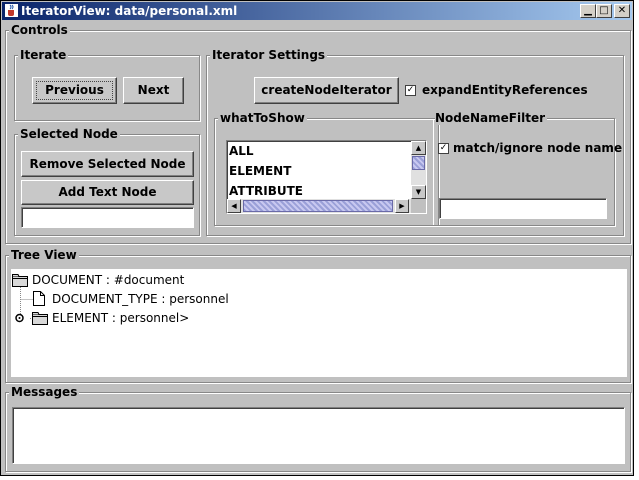 The width and height of the screenshot is (639, 480). Describe the element at coordinates (628, 323) in the screenshot. I see `tree-view-edge` at that location.